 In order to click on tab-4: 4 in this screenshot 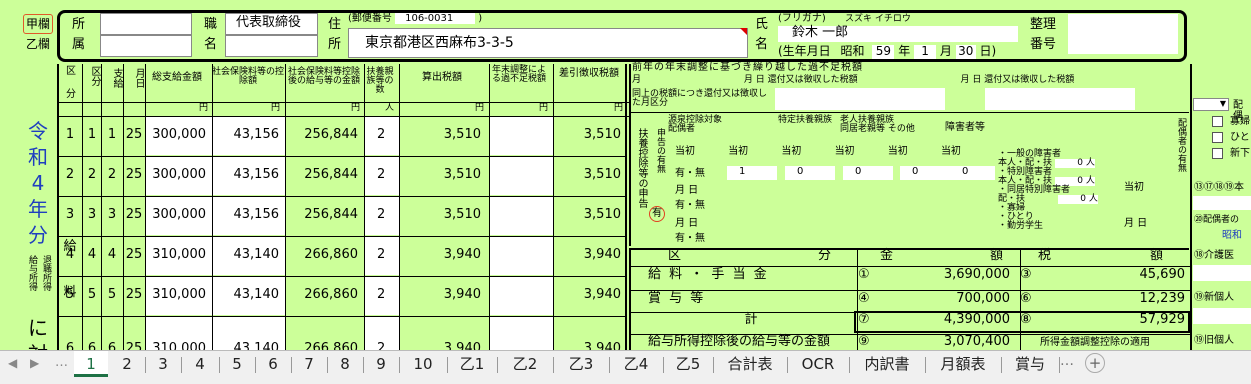, I will do `click(200, 364)`.